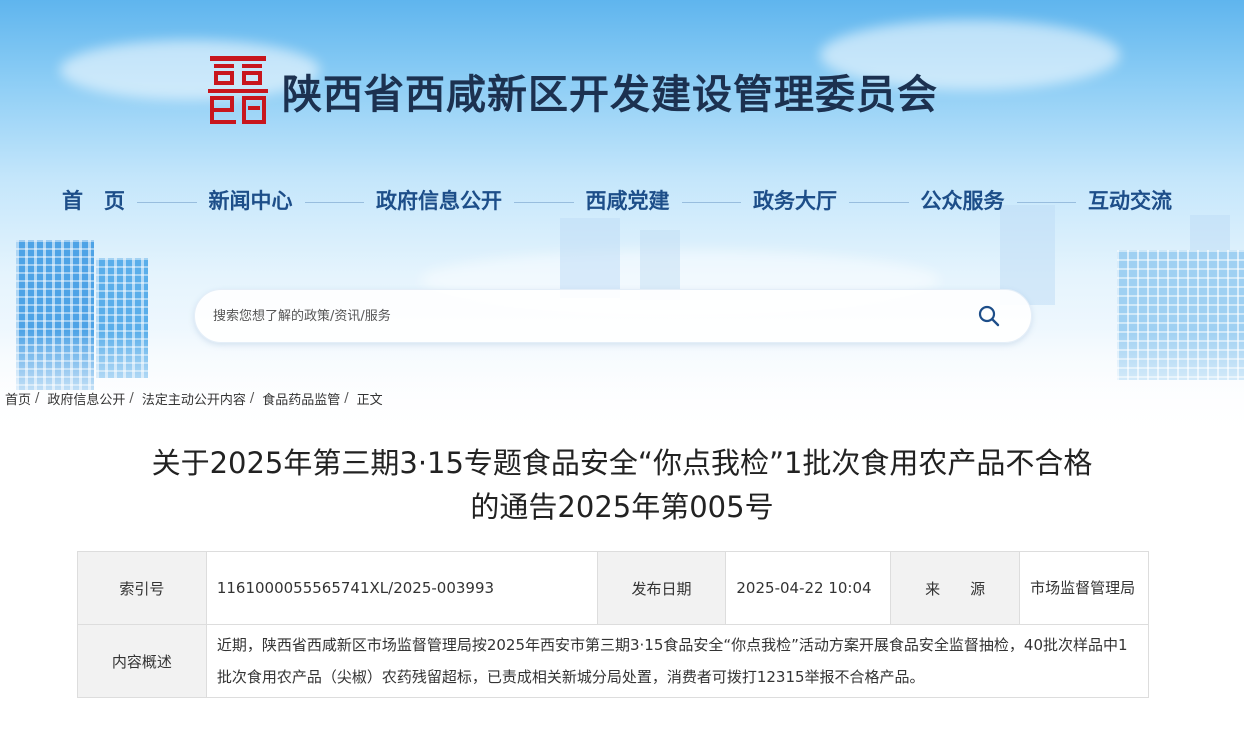  I want to click on date-value: 2025-04-22 10:04, so click(808, 588).